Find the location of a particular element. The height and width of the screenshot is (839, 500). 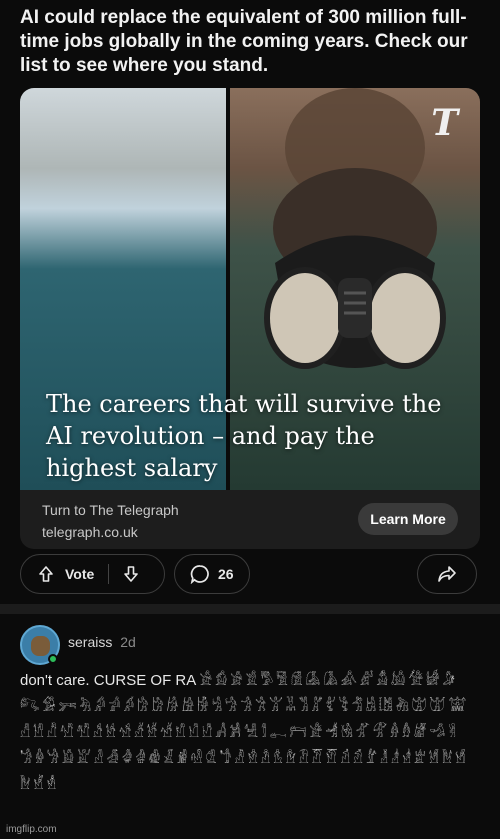

arrow-up-icon is located at coordinates (46, 574).